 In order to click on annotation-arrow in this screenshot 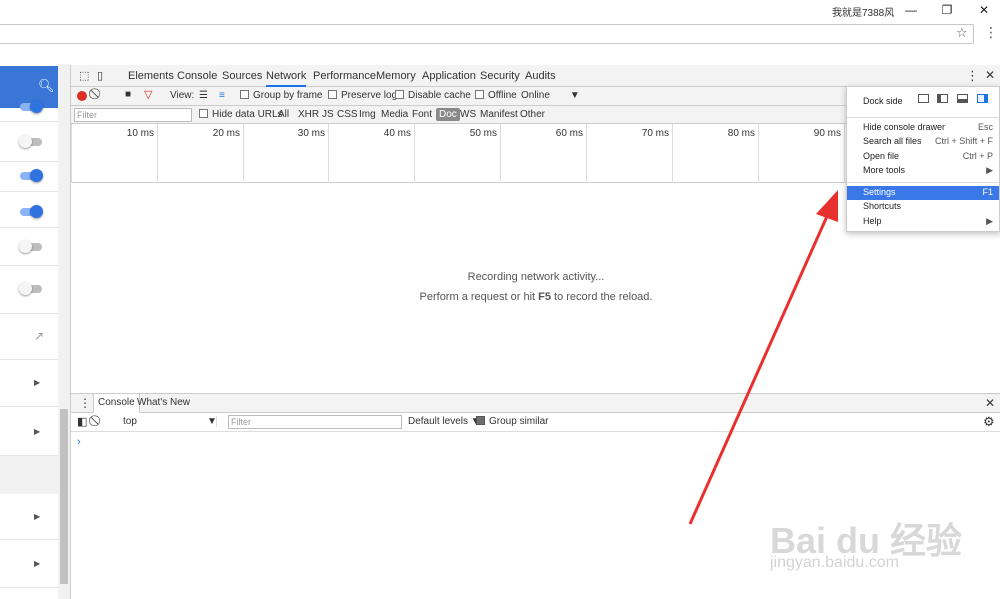, I will do `click(763, 357)`.